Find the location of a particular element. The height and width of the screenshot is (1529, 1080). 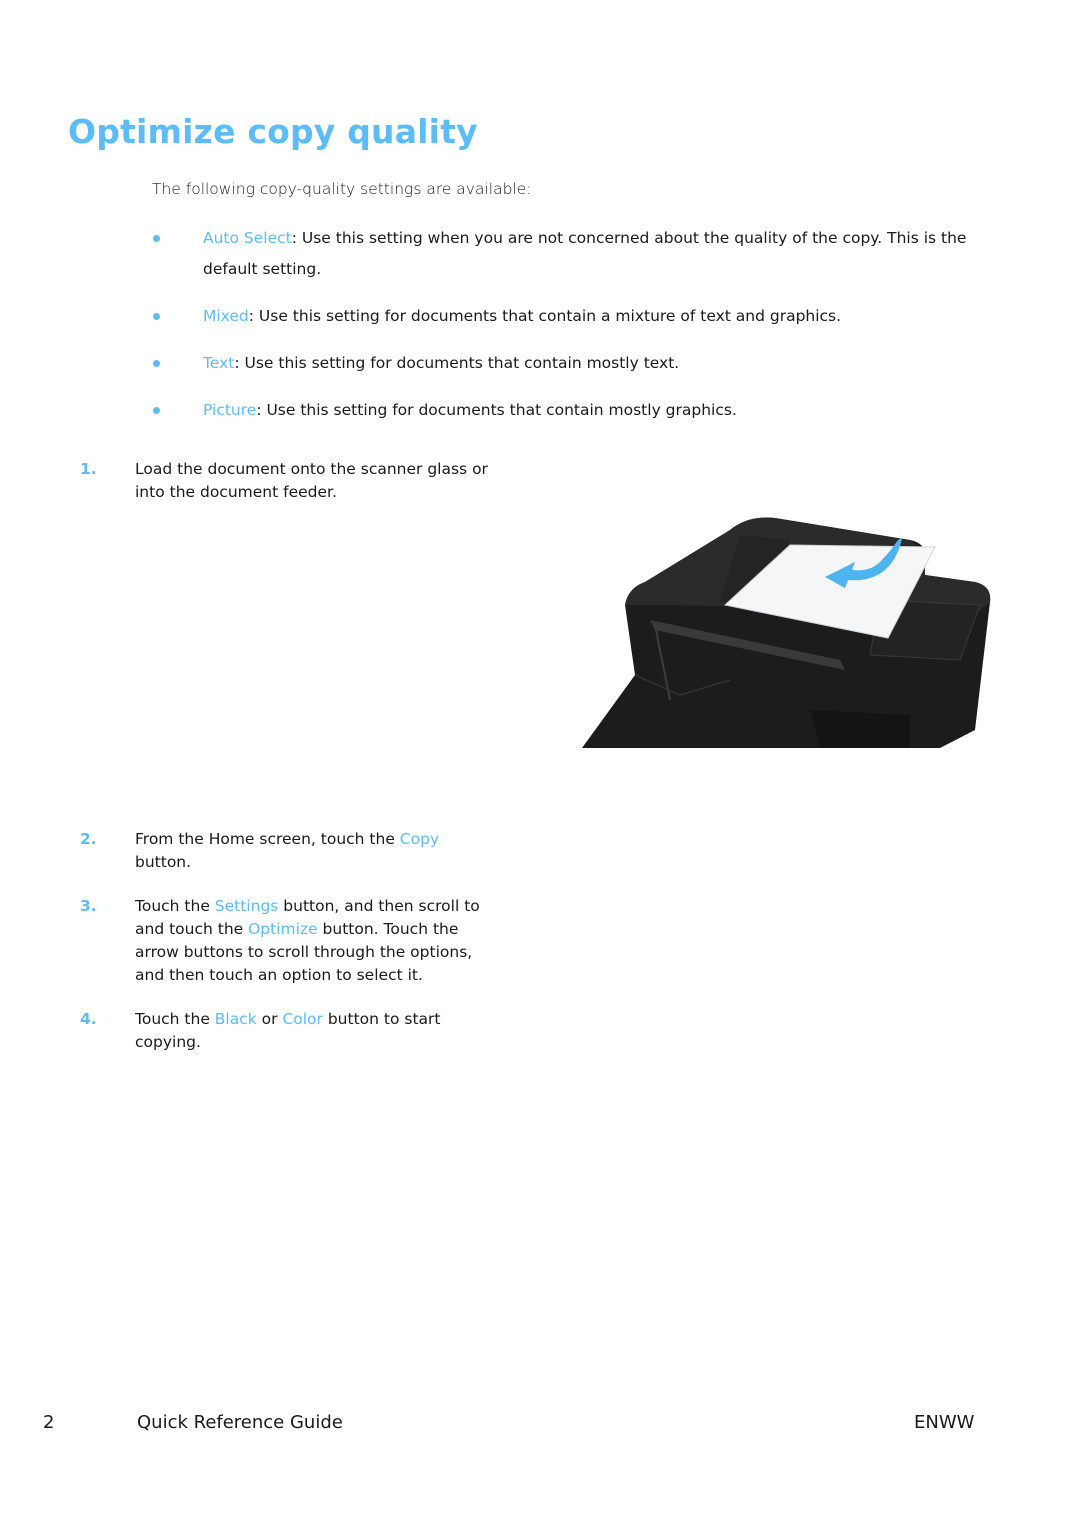

setting-name: Picture is located at coordinates (230, 410).